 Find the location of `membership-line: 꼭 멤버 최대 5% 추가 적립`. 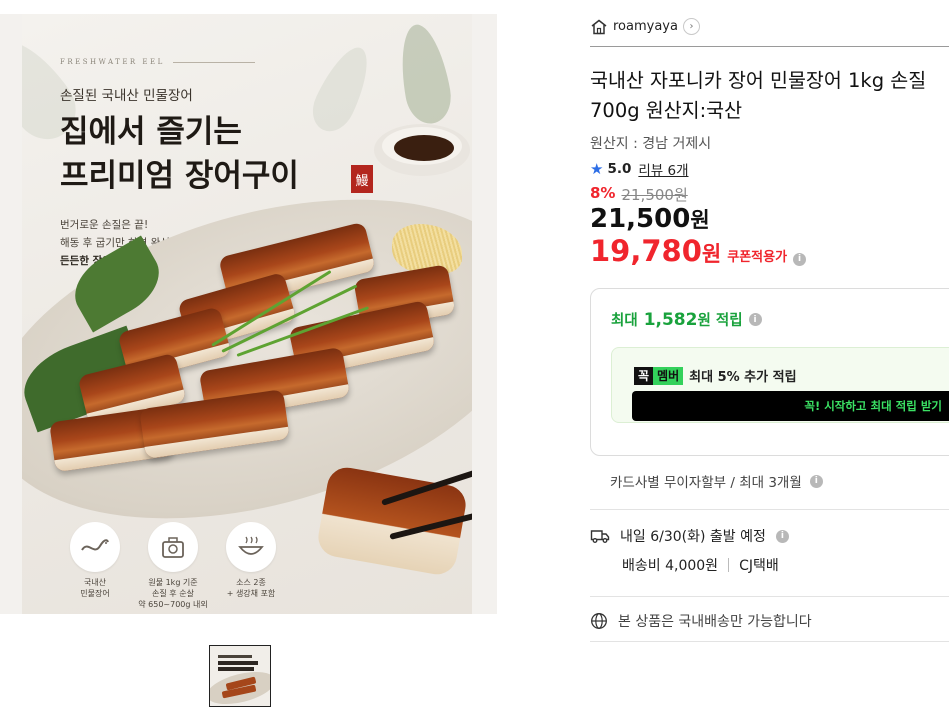

membership-line: 꼭 멤버 최대 5% 추가 적립 is located at coordinates (715, 375).